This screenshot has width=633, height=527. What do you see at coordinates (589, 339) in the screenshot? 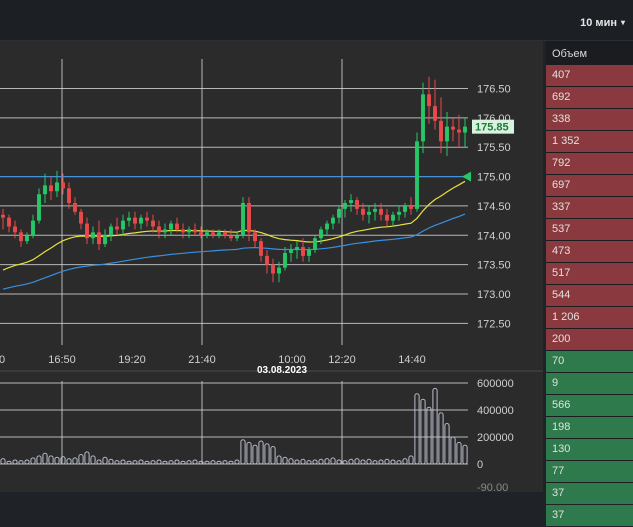
I see `volume-row: 200` at bounding box center [589, 339].